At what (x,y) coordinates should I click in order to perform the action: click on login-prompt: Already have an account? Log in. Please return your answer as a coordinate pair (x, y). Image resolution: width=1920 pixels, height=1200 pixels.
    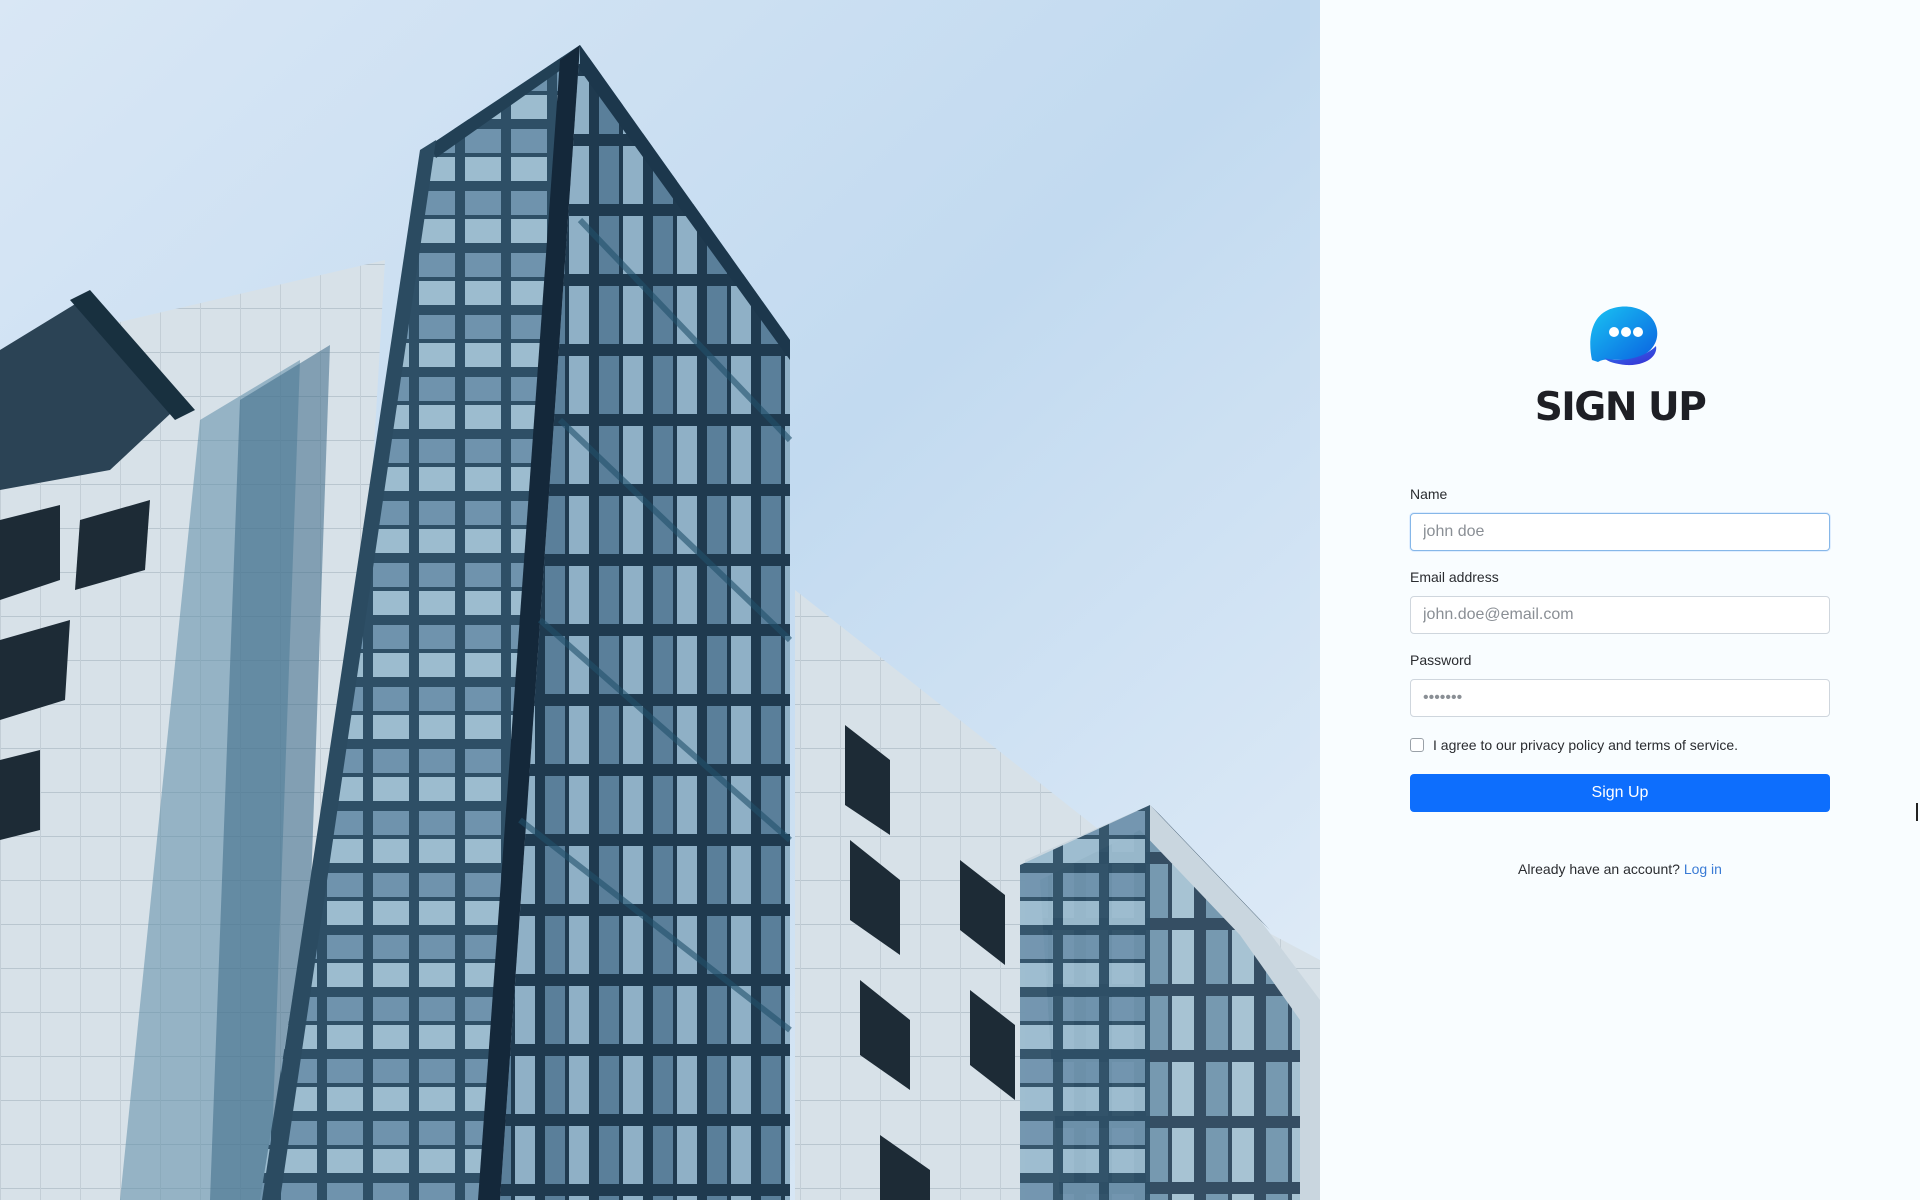
    Looking at the image, I should click on (1620, 869).